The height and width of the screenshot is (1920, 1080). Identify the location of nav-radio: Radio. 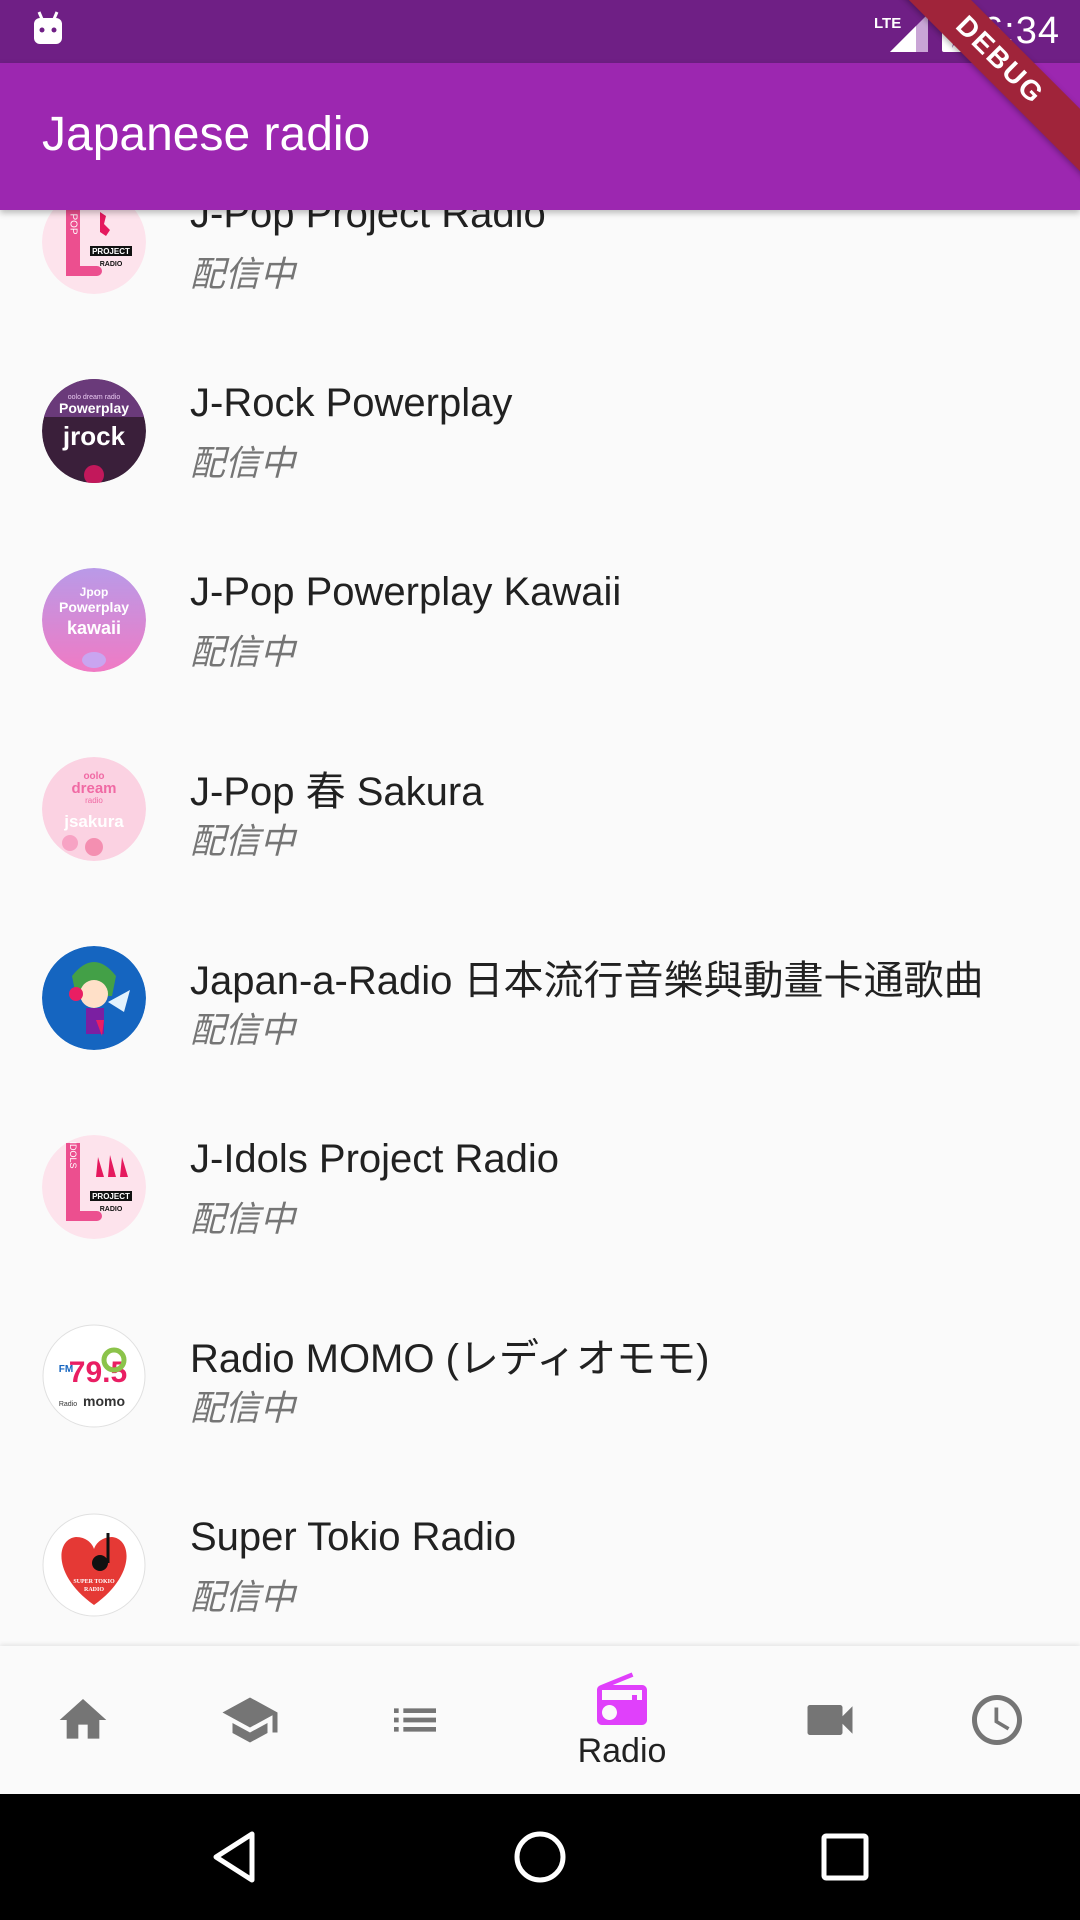
(622, 1720).